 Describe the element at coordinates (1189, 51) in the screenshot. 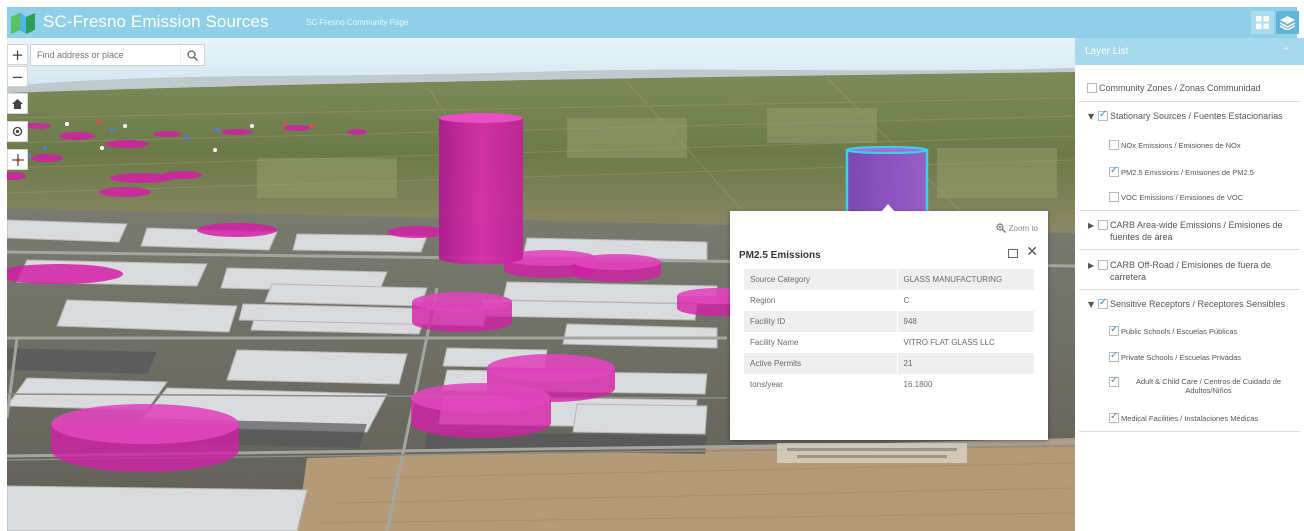

I see `layer-list-header: Layer List ⌃` at that location.